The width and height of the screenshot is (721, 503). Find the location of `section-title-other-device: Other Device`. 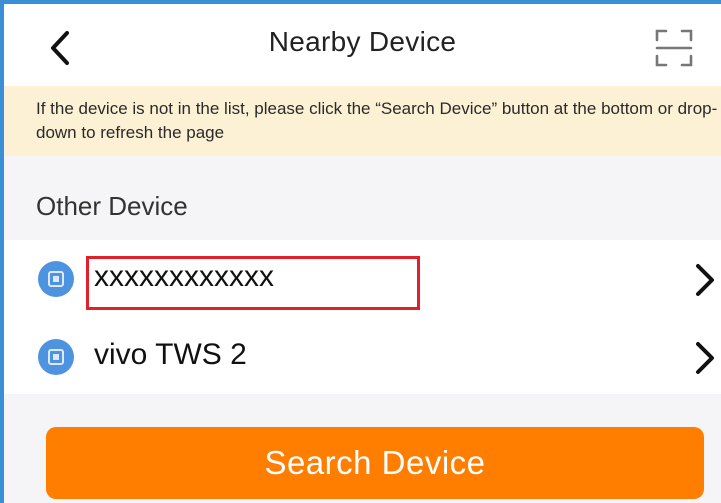

section-title-other-device: Other Device is located at coordinates (112, 206).